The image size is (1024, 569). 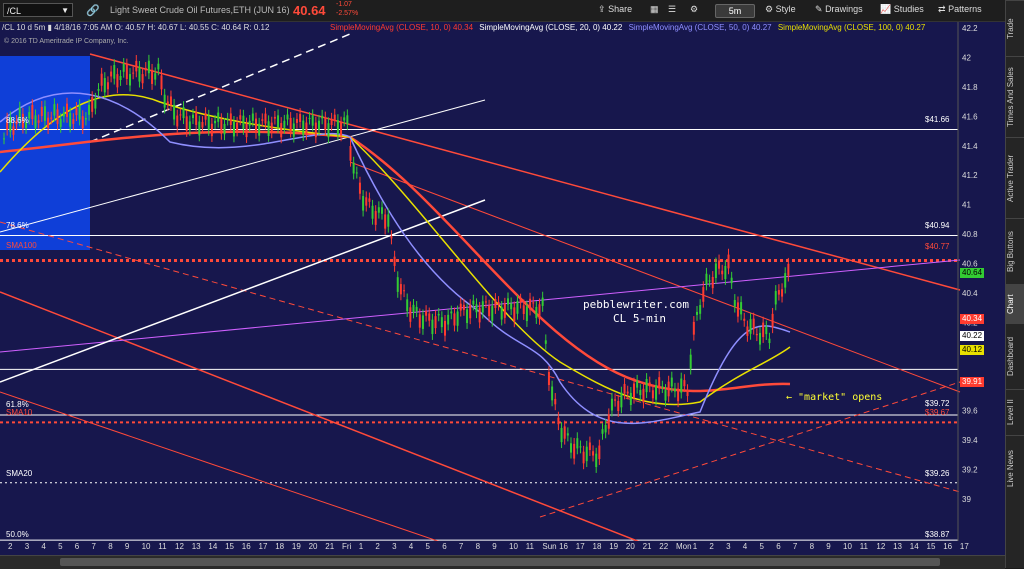 I want to click on rail-tab-trade: Trade, so click(x=1015, y=28).